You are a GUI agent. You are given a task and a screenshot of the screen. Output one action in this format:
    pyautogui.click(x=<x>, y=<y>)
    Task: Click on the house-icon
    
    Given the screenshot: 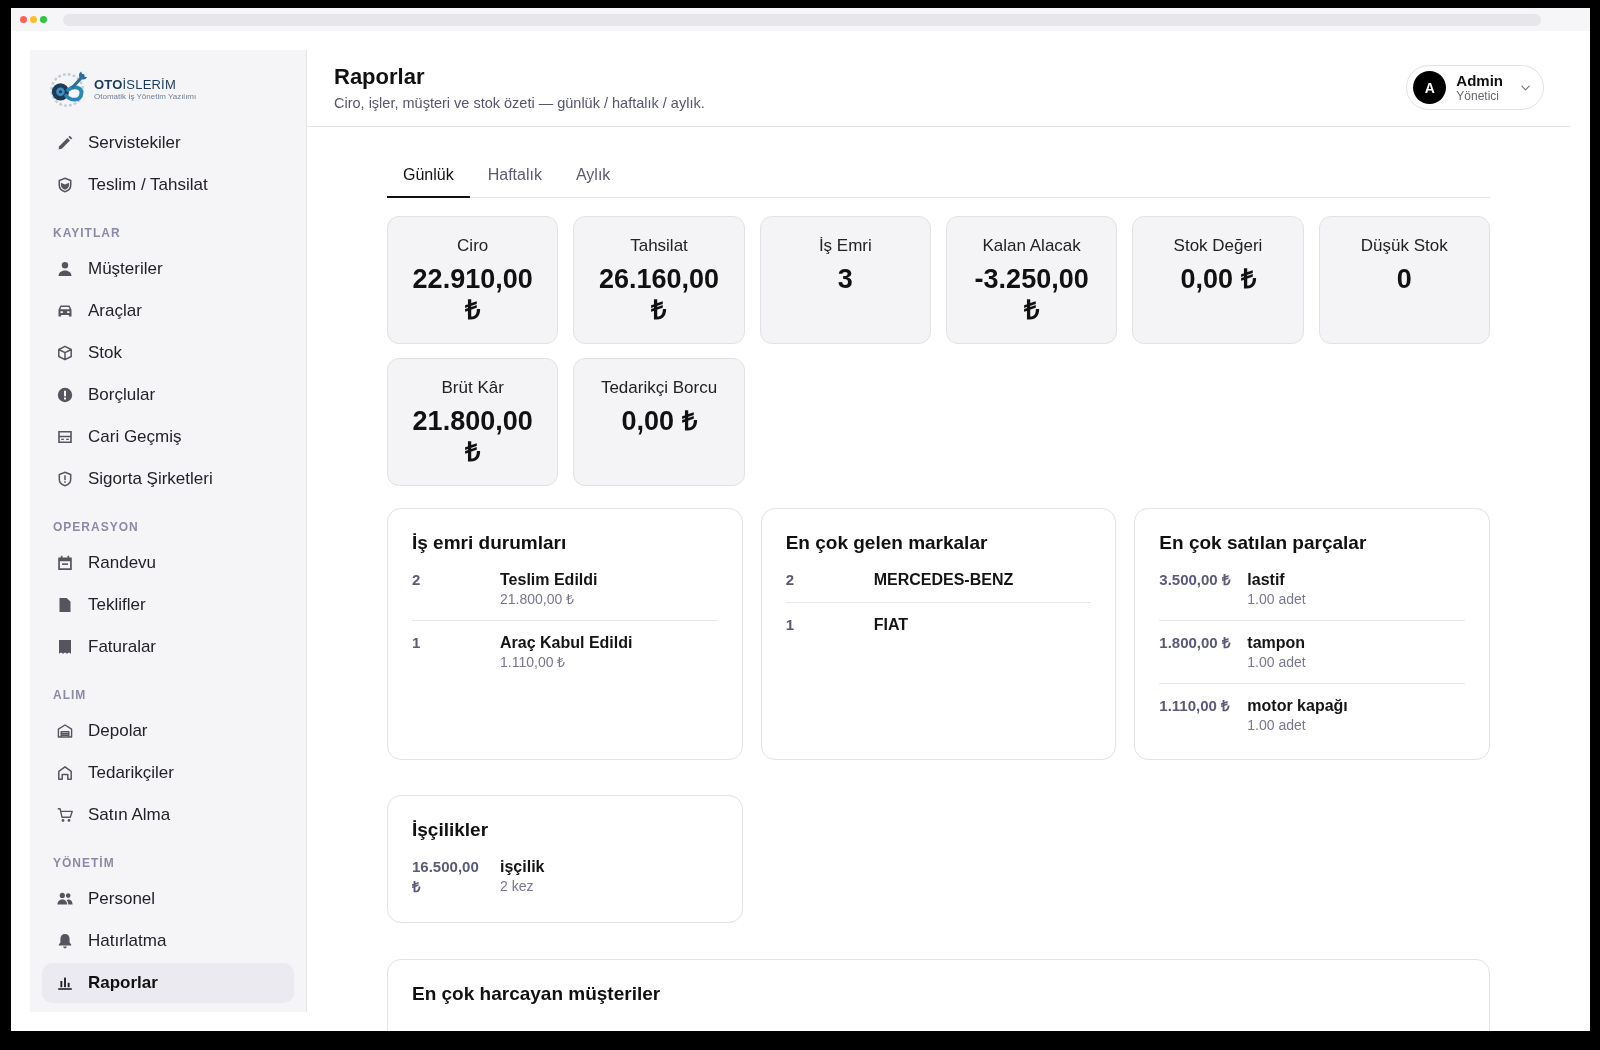 What is the action you would take?
    pyautogui.click(x=65, y=773)
    